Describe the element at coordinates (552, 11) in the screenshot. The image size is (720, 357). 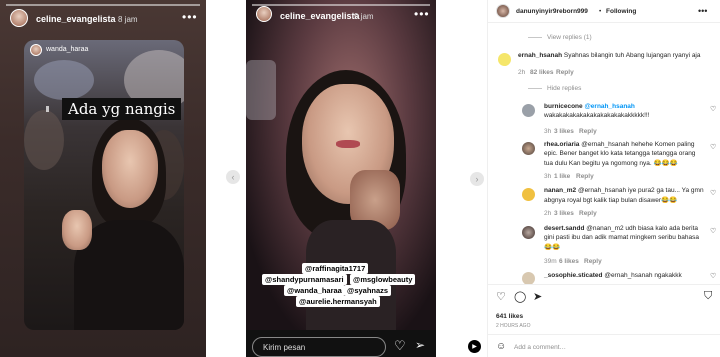
I see `post-author: danunyinyir9reborn999` at that location.